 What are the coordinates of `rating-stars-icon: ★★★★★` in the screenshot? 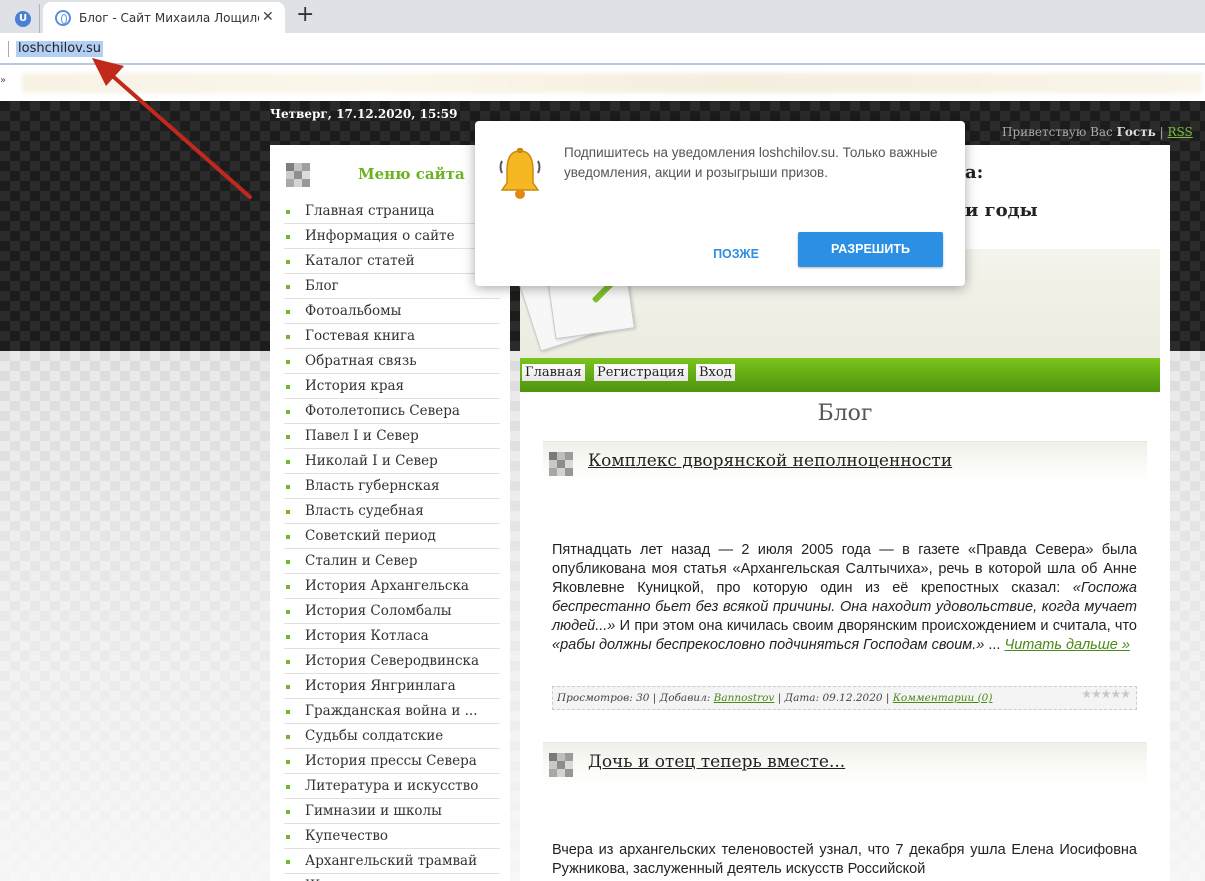 It's located at (1106, 694).